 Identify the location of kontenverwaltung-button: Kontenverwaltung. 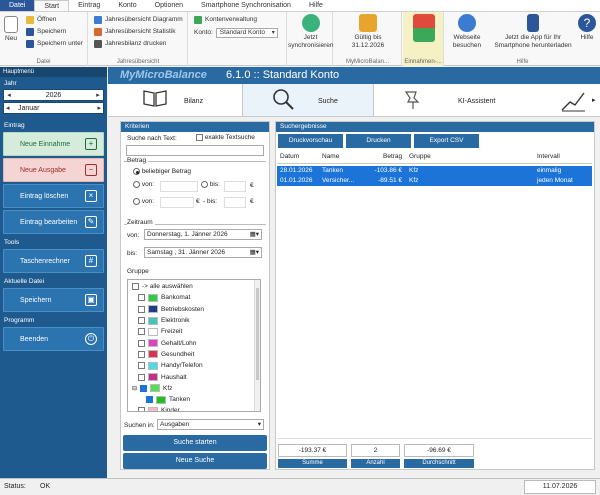
(225, 19).